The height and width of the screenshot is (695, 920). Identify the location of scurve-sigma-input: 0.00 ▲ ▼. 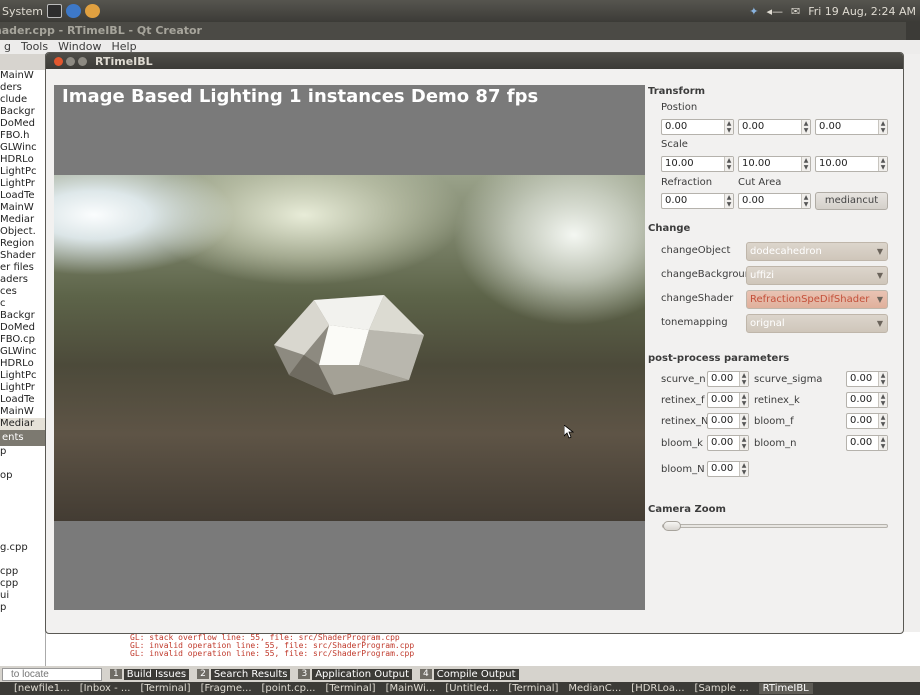
(867, 379).